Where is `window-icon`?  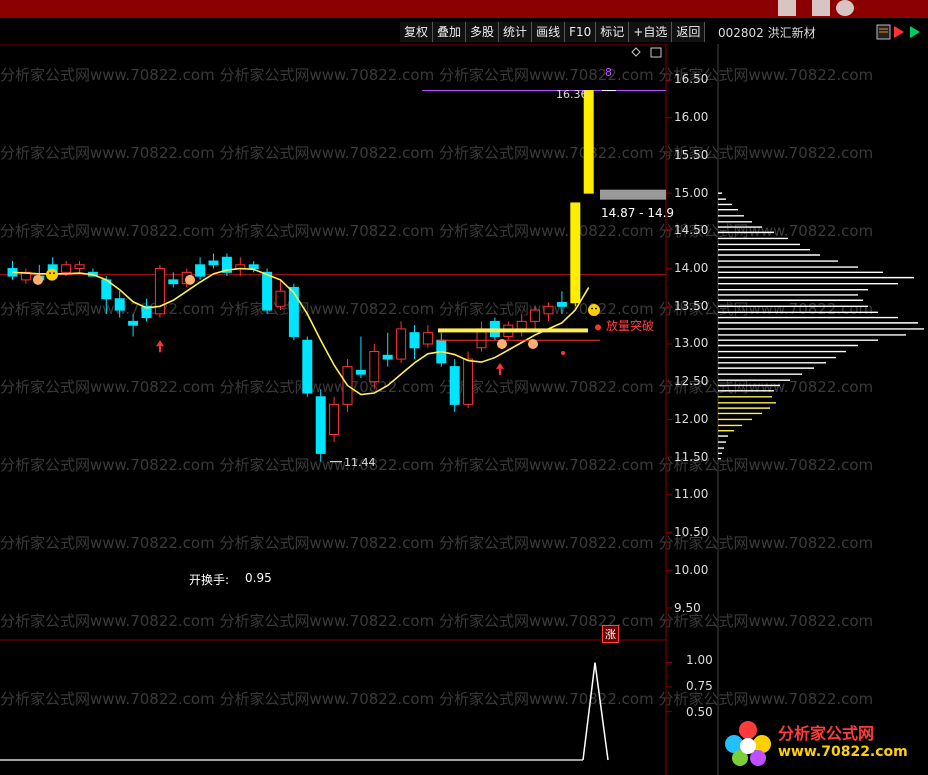 window-icon is located at coordinates (787, 8).